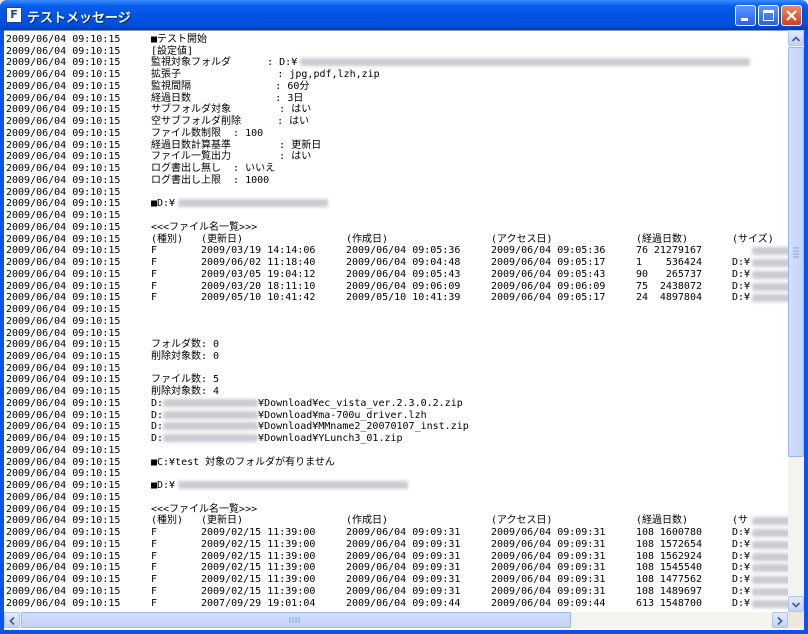  I want to click on log-column-value: 75, so click(642, 286).